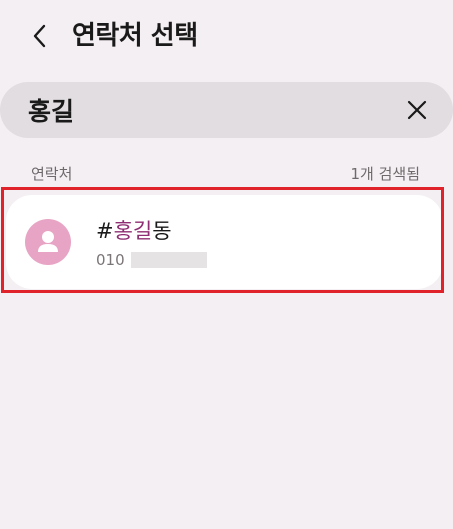 The width and height of the screenshot is (453, 529). What do you see at coordinates (385, 174) in the screenshot?
I see `result-count: 1개 검색됨` at bounding box center [385, 174].